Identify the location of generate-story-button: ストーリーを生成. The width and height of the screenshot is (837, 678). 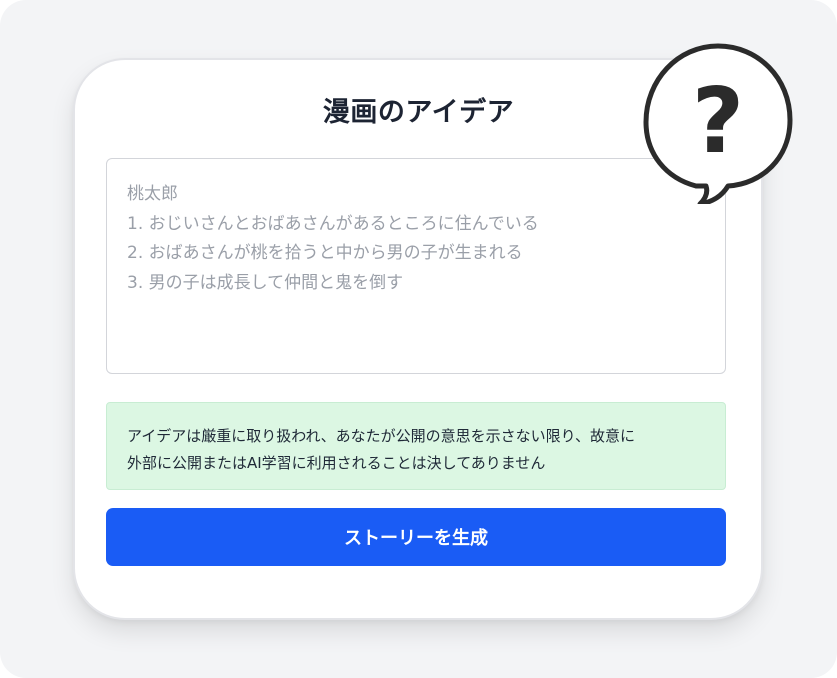
(416, 537).